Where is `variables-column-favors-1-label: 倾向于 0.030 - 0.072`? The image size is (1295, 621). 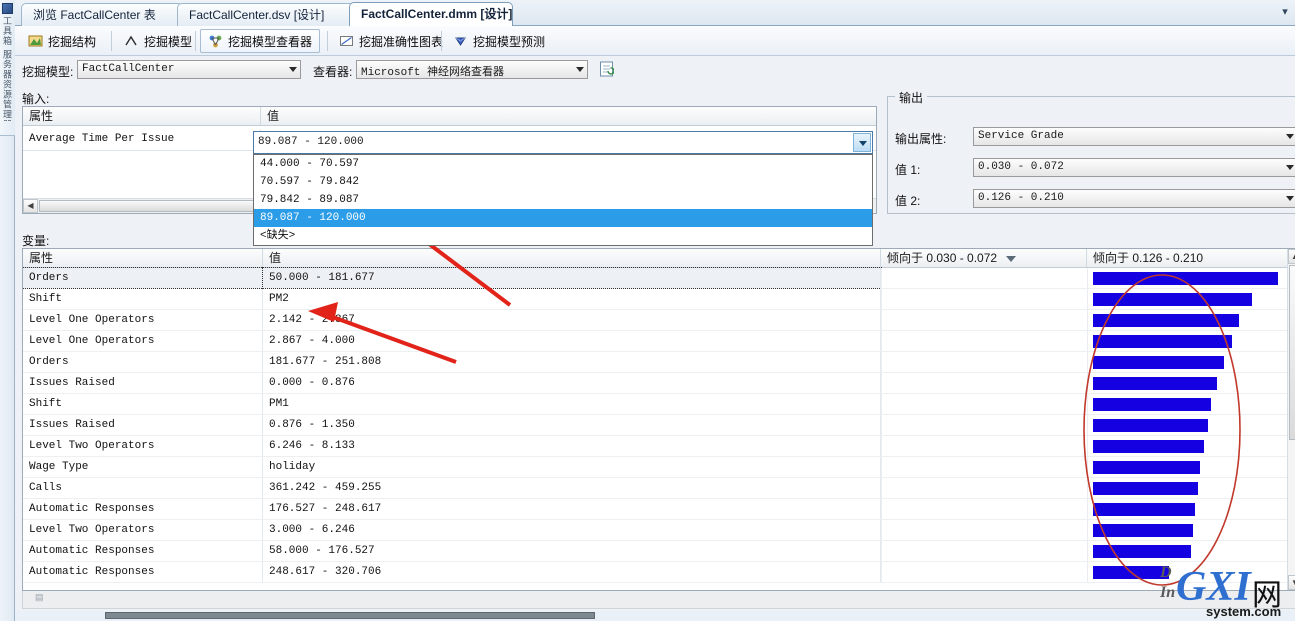 variables-column-favors-1-label: 倾向于 0.030 - 0.072 is located at coordinates (942, 258).